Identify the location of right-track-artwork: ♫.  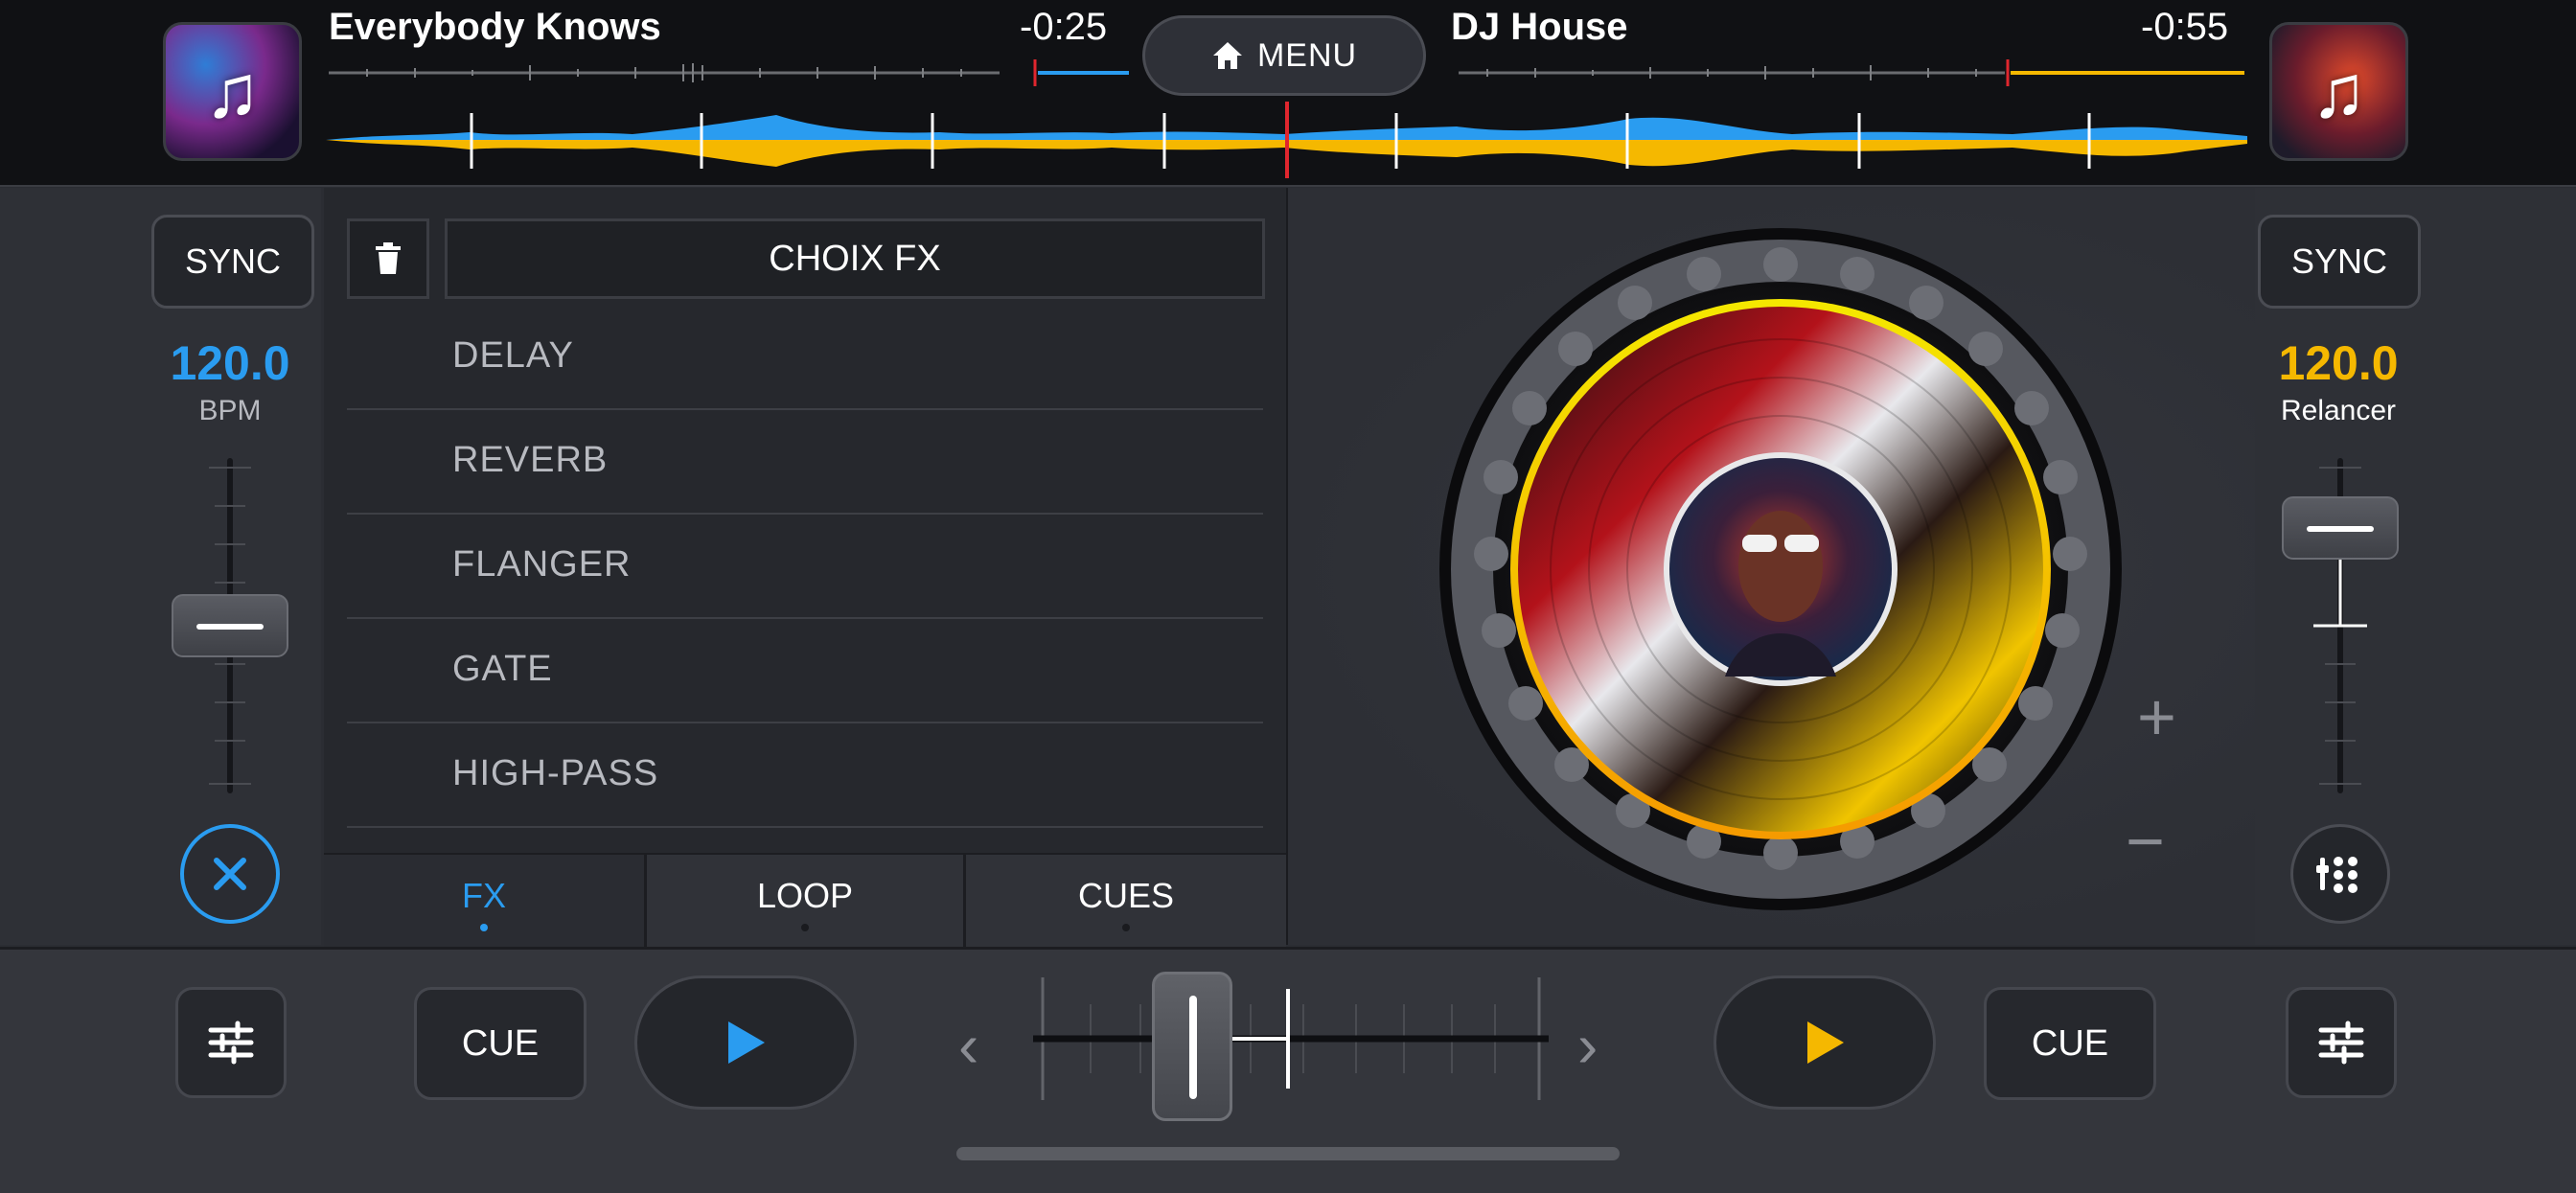
(2338, 91).